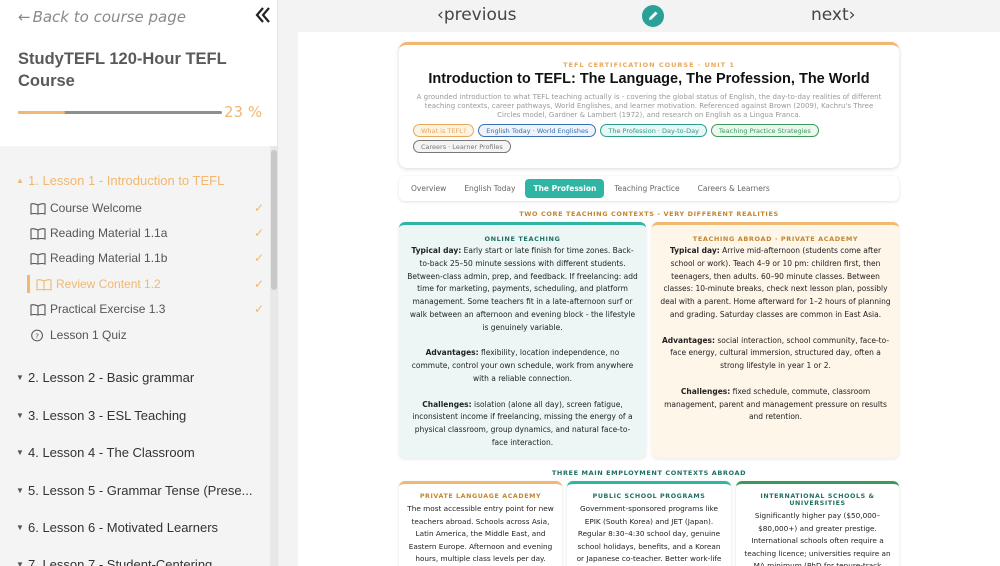 The height and width of the screenshot is (566, 1000). What do you see at coordinates (107, 415) in the screenshot?
I see `lesson-label: 3. Lesson 3 - ESL Teaching` at bounding box center [107, 415].